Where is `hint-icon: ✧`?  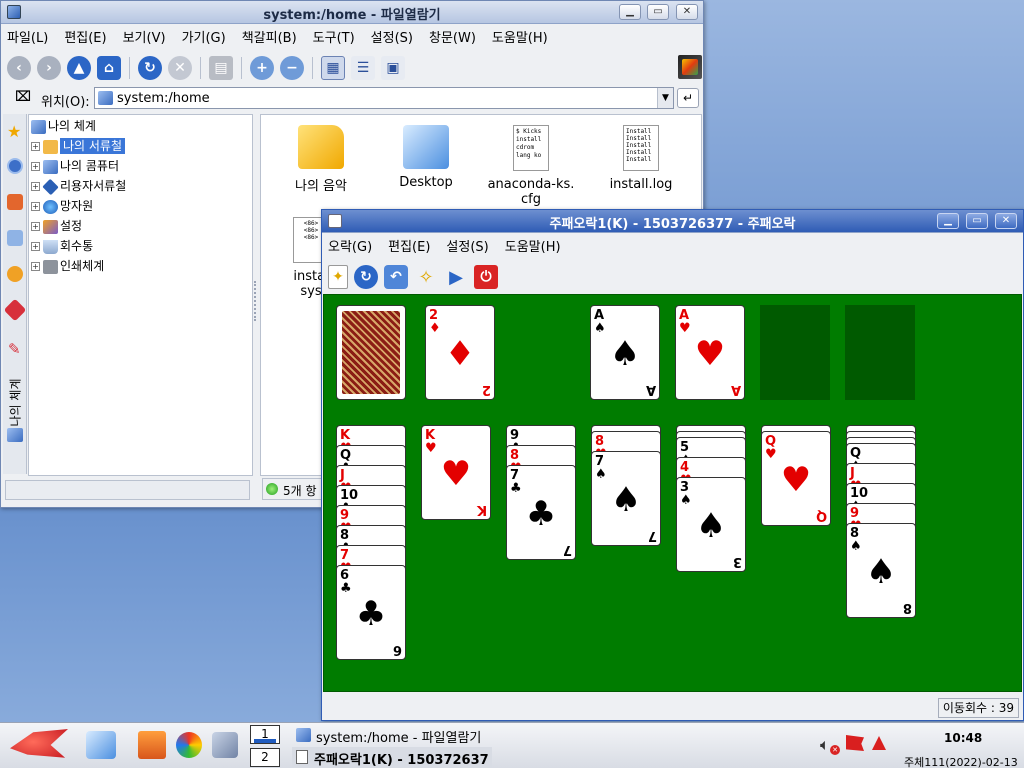 hint-icon: ✧ is located at coordinates (426, 277).